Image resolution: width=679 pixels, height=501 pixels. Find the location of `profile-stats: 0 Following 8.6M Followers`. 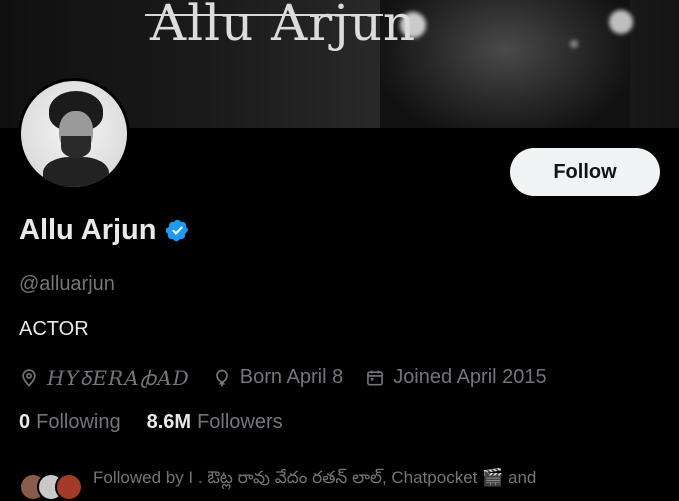

profile-stats: 0 Following 8.6M Followers is located at coordinates (164, 422).